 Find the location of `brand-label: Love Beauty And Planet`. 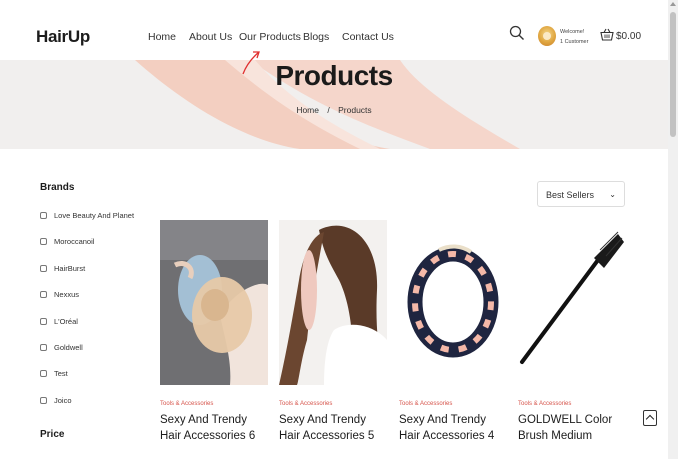

brand-label: Love Beauty And Planet is located at coordinates (94, 215).